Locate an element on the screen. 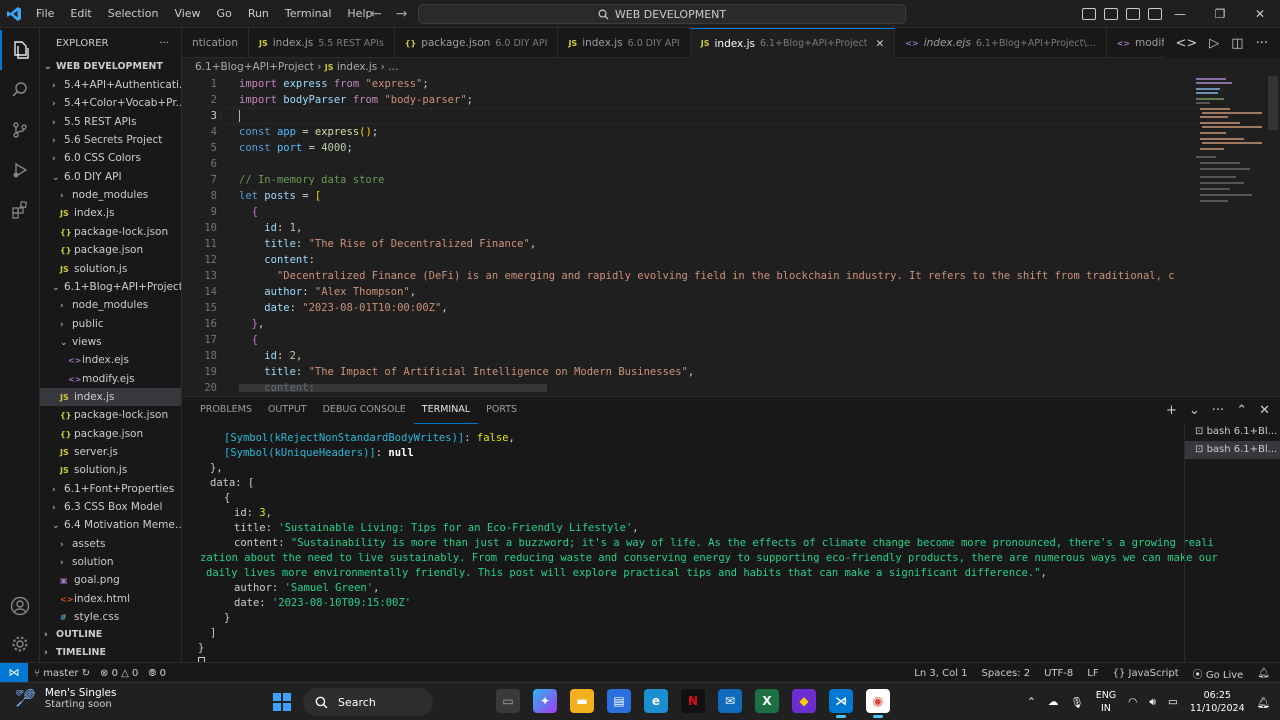 The width and height of the screenshot is (1280, 720). folder-item: › public is located at coordinates (110, 324).